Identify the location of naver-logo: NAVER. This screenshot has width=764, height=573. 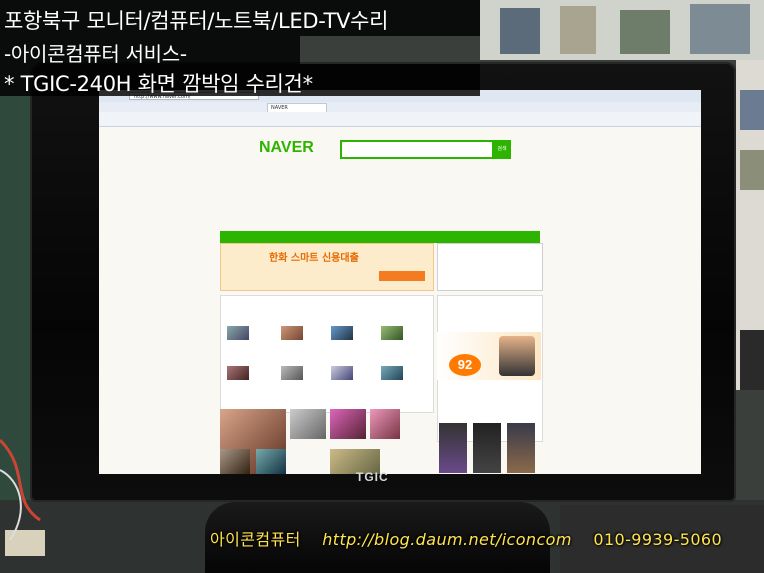
(286, 148).